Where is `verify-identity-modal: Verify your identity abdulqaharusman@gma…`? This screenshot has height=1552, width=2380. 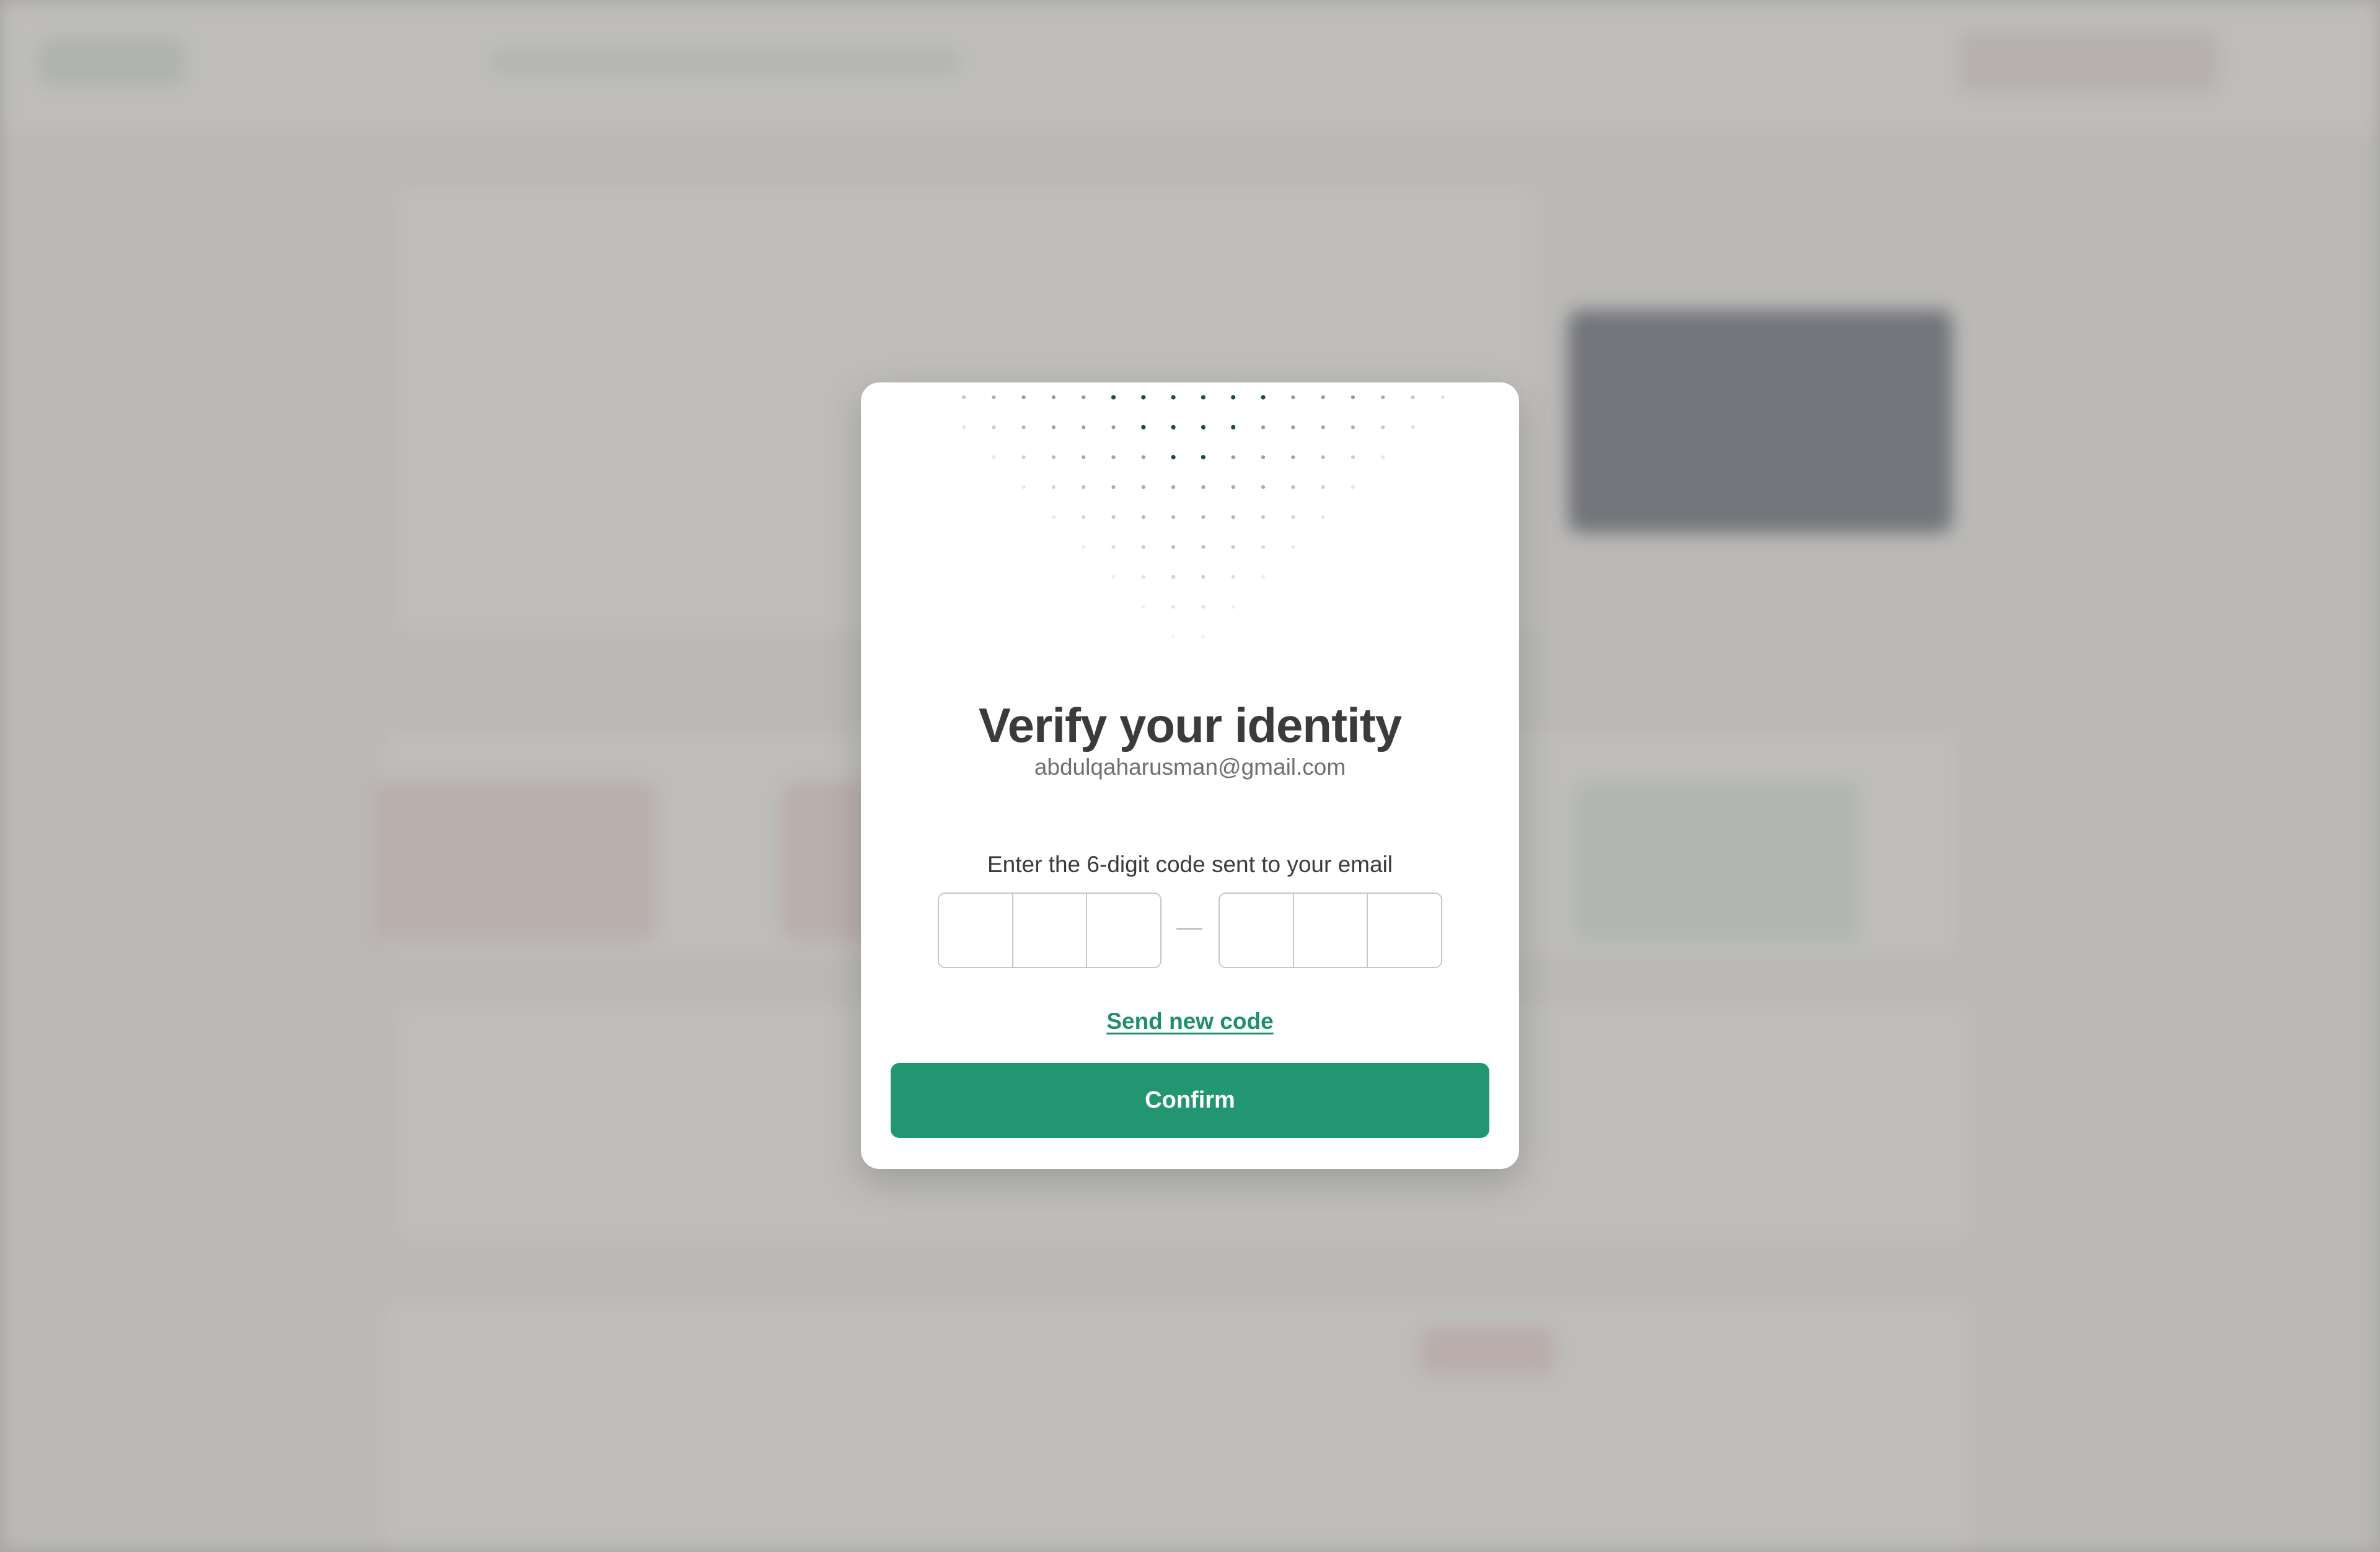
verify-identity-modal: Verify your identity abdulqaharusman@gma… is located at coordinates (1190, 775).